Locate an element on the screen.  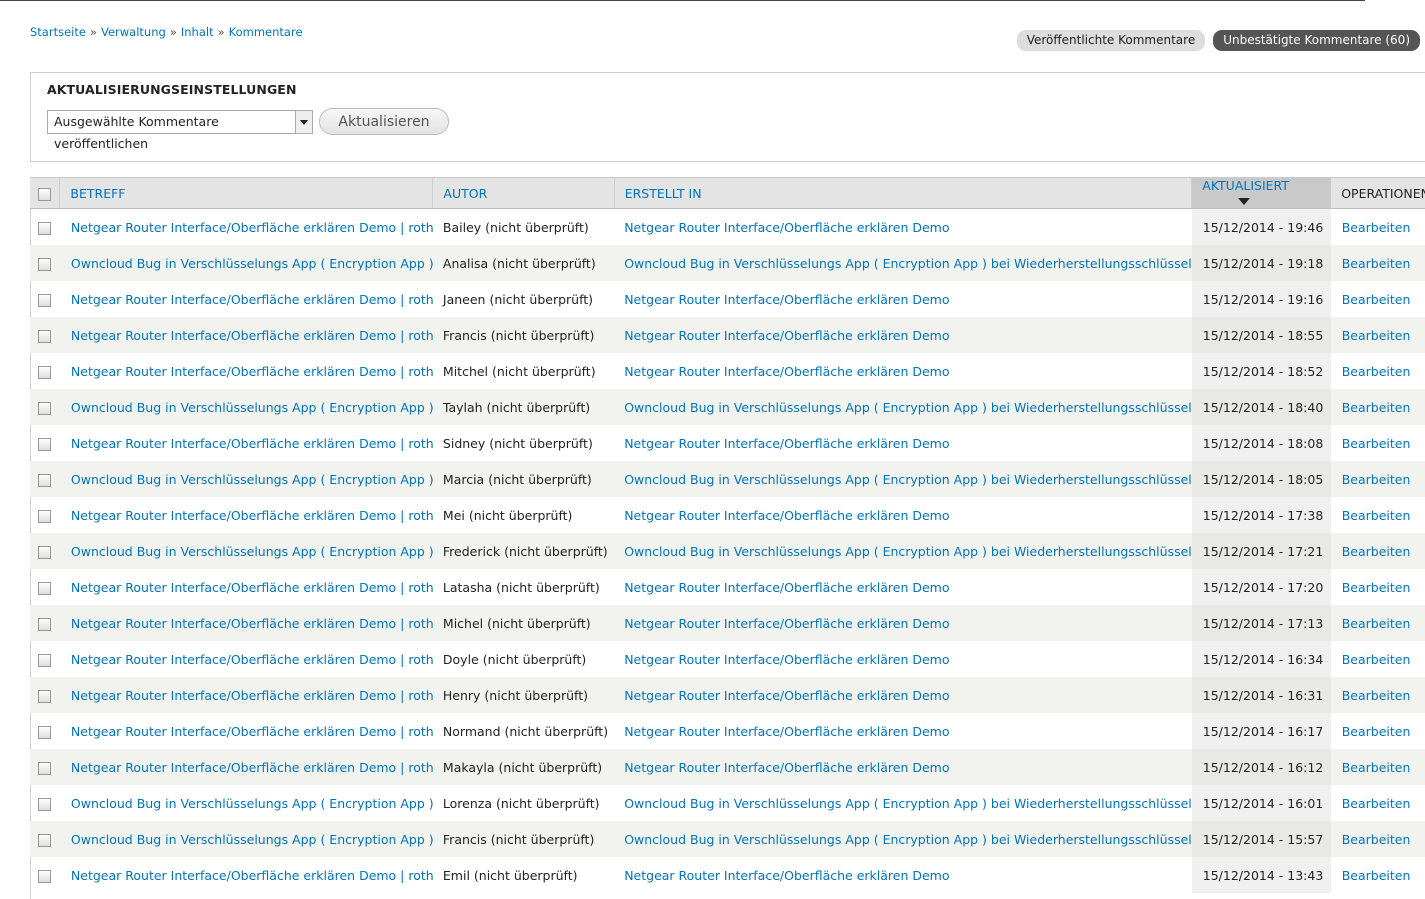
column-posted-in-label: ERSTELLT IN is located at coordinates (663, 193).